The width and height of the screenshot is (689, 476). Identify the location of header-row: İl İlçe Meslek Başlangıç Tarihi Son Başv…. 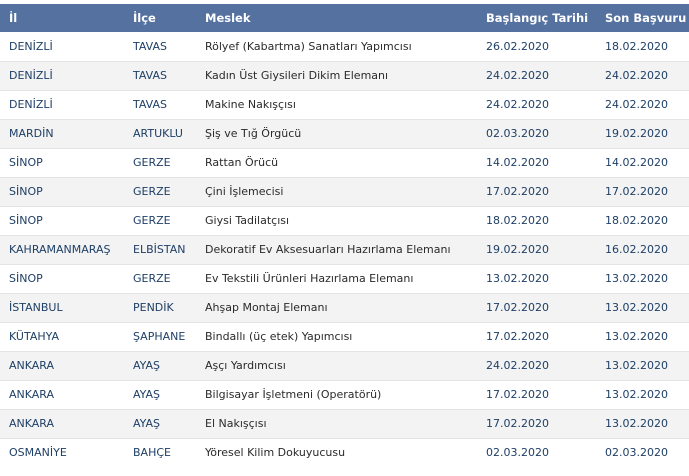
(344, 18).